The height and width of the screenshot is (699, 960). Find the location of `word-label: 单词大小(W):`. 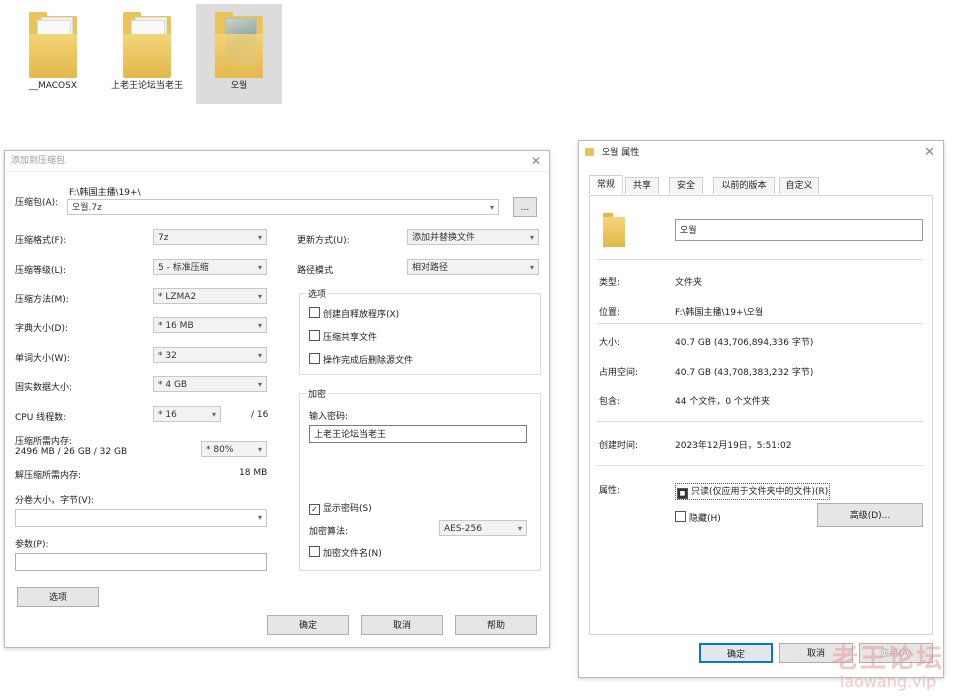

word-label: 单词大小(W): is located at coordinates (42, 359).